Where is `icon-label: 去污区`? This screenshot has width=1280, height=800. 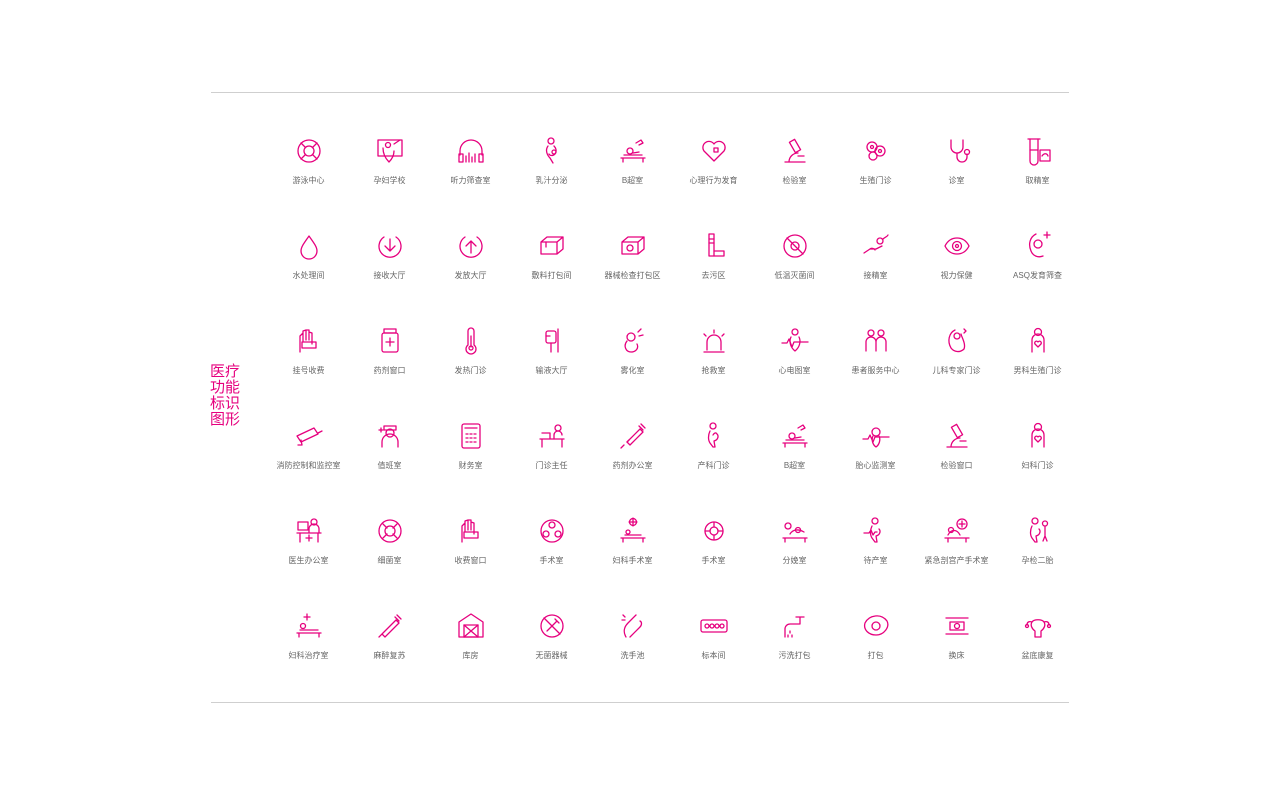
icon-label: 去污区 is located at coordinates (713, 275).